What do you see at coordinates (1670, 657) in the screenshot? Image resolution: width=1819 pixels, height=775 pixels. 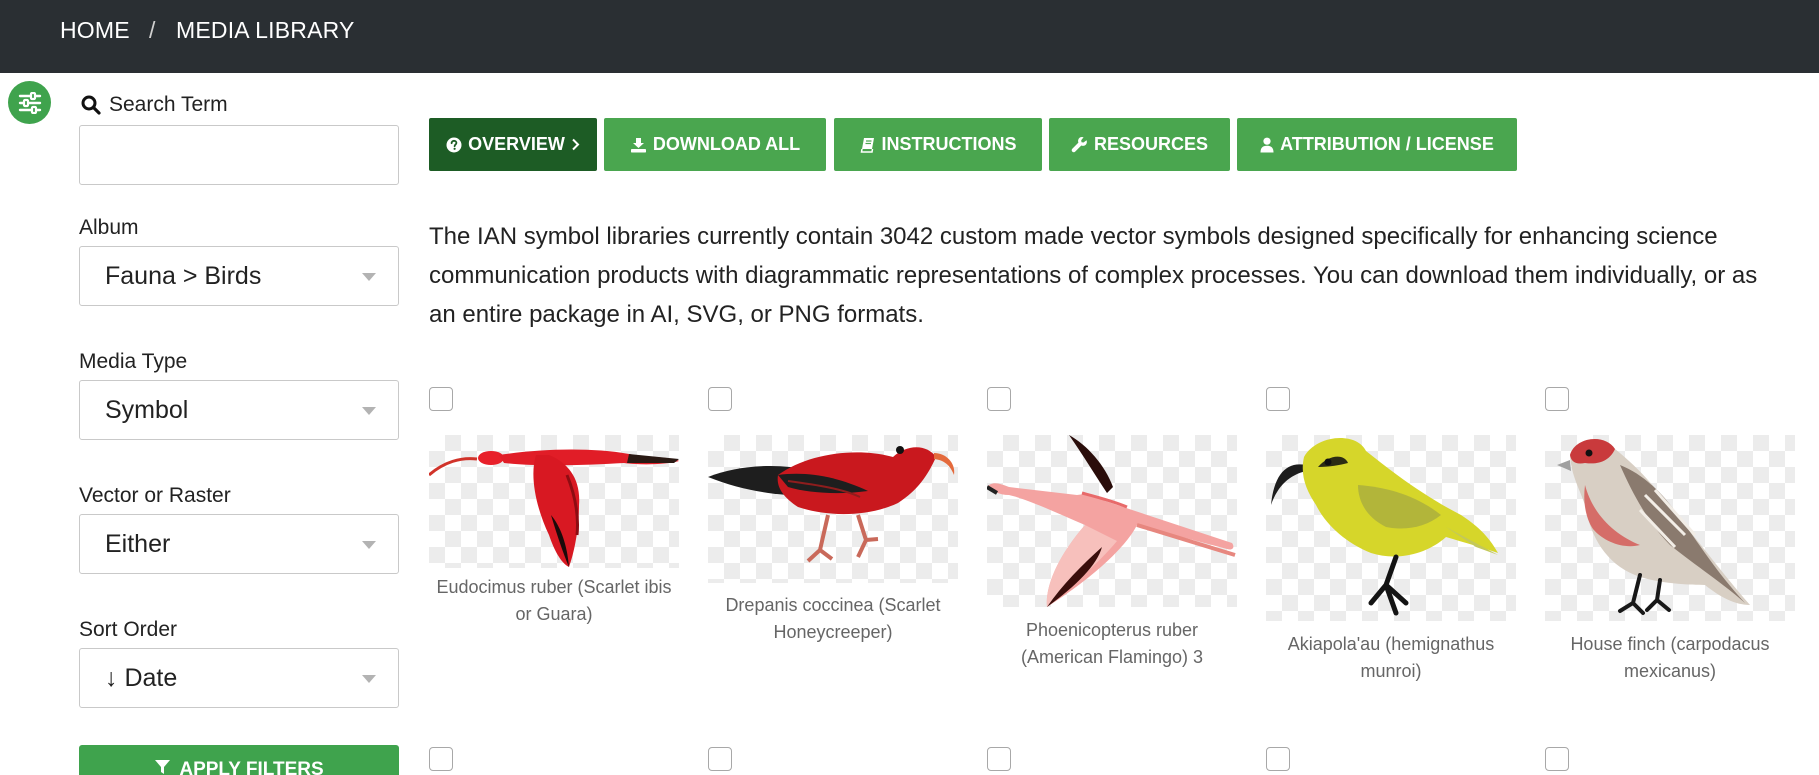 I see `item-caption: House finch (carpodacus mexicanus)` at bounding box center [1670, 657].